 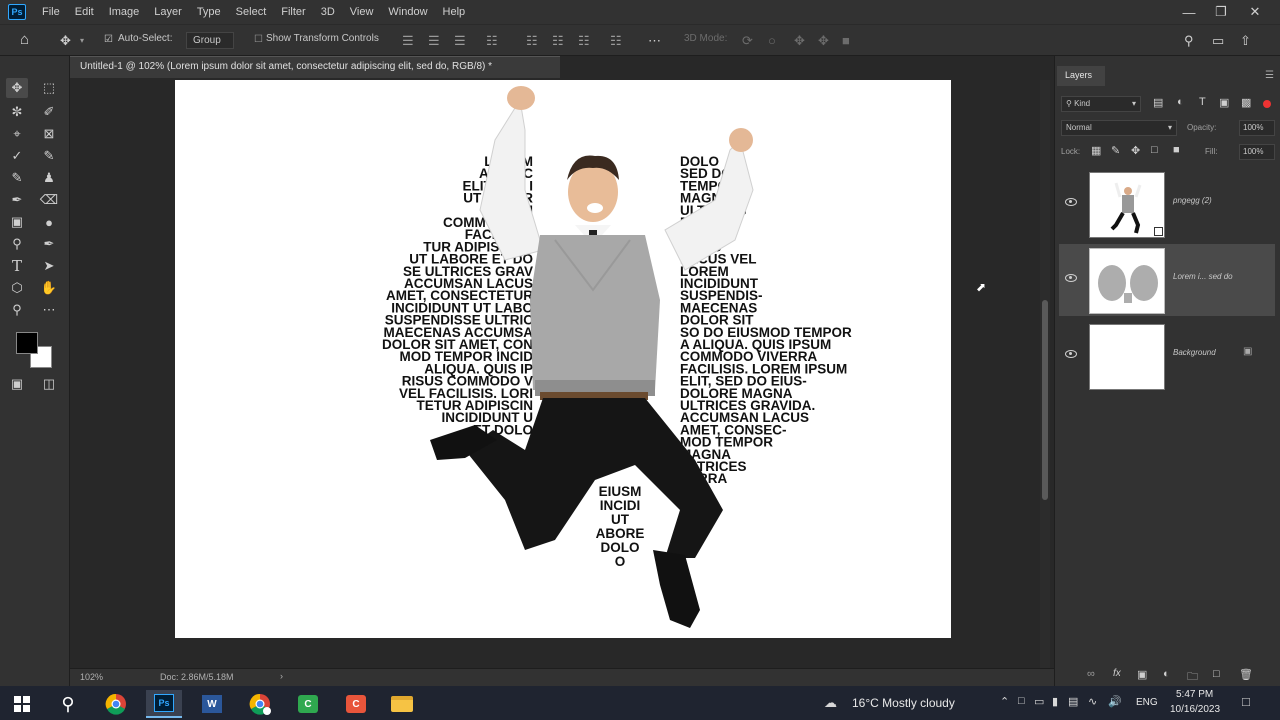 I want to click on filter-type-icon: T, so click(x=1202, y=102).